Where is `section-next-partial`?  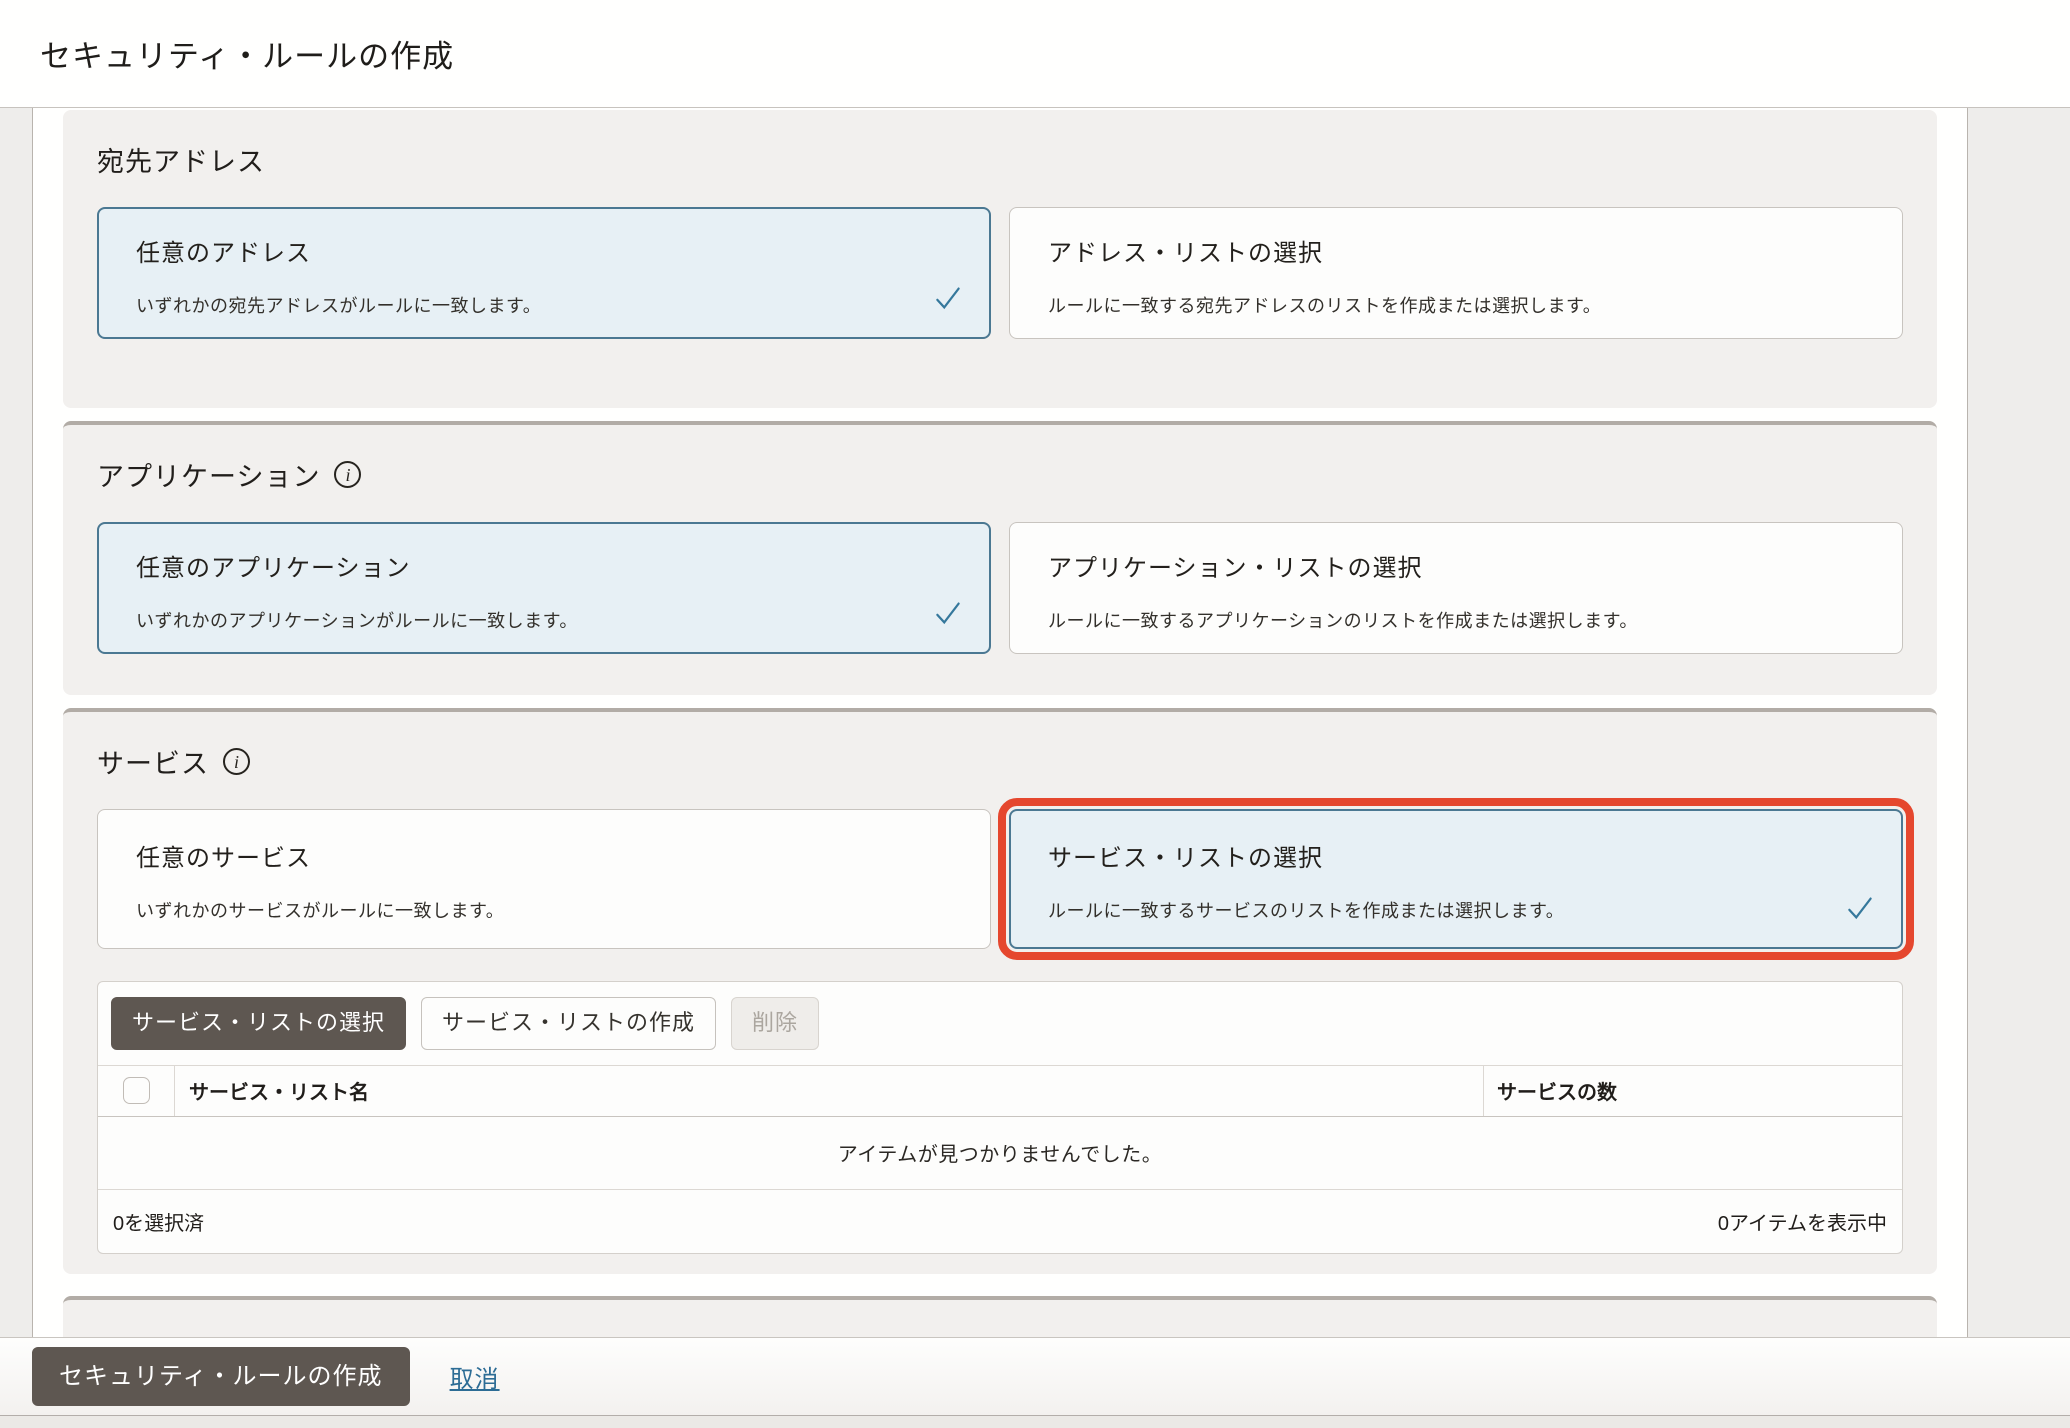 section-next-partial is located at coordinates (1000, 1316).